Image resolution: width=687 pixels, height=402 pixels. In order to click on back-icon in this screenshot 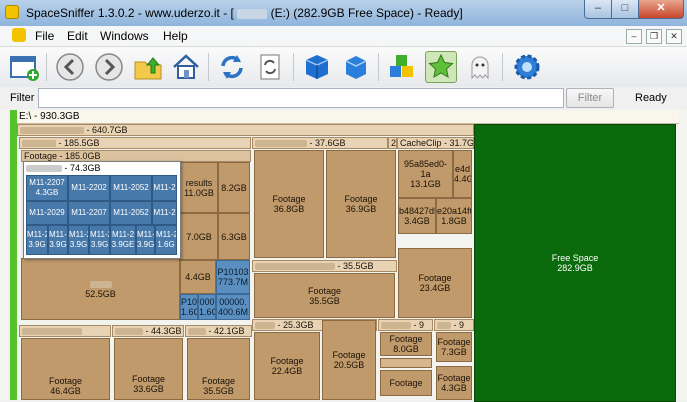, I will do `click(70, 67)`.